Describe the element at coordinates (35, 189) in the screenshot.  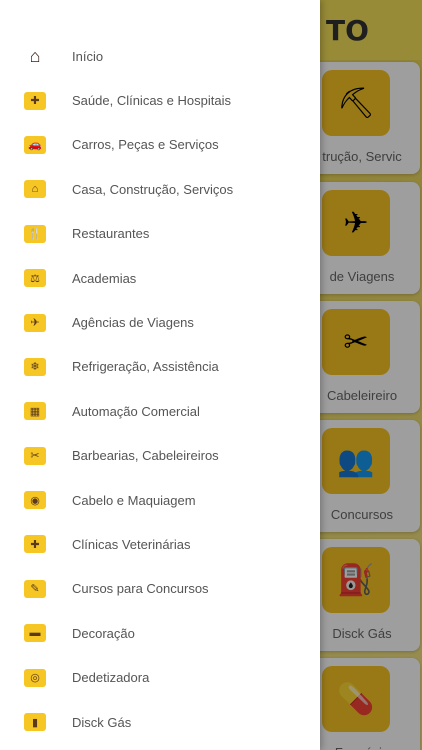
I see `house-construction-icon: ⌂` at that location.